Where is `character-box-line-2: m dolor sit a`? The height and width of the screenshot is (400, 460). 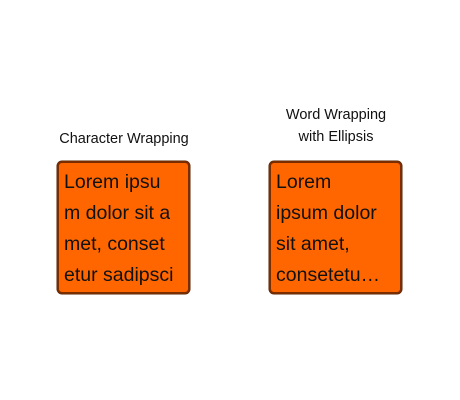 character-box-line-2: m dolor sit a is located at coordinates (117, 213).